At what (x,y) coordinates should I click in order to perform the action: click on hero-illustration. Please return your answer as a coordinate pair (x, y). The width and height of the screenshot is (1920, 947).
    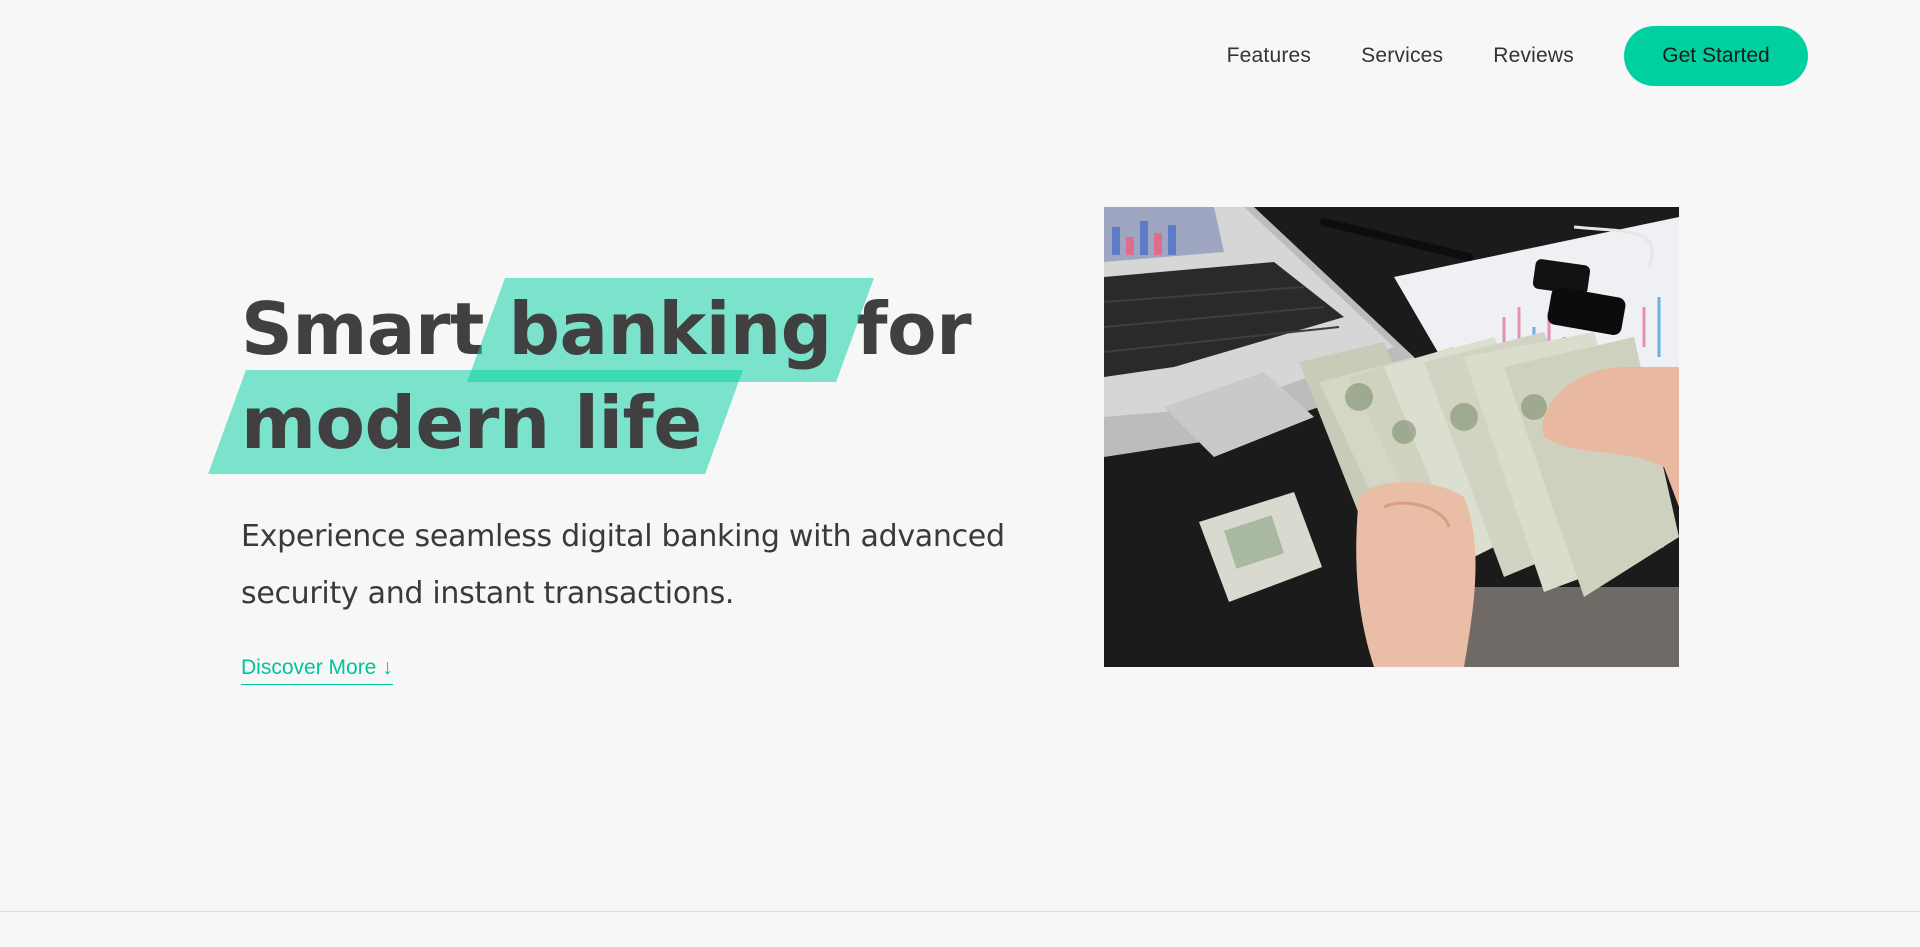
    Looking at the image, I should click on (1391, 437).